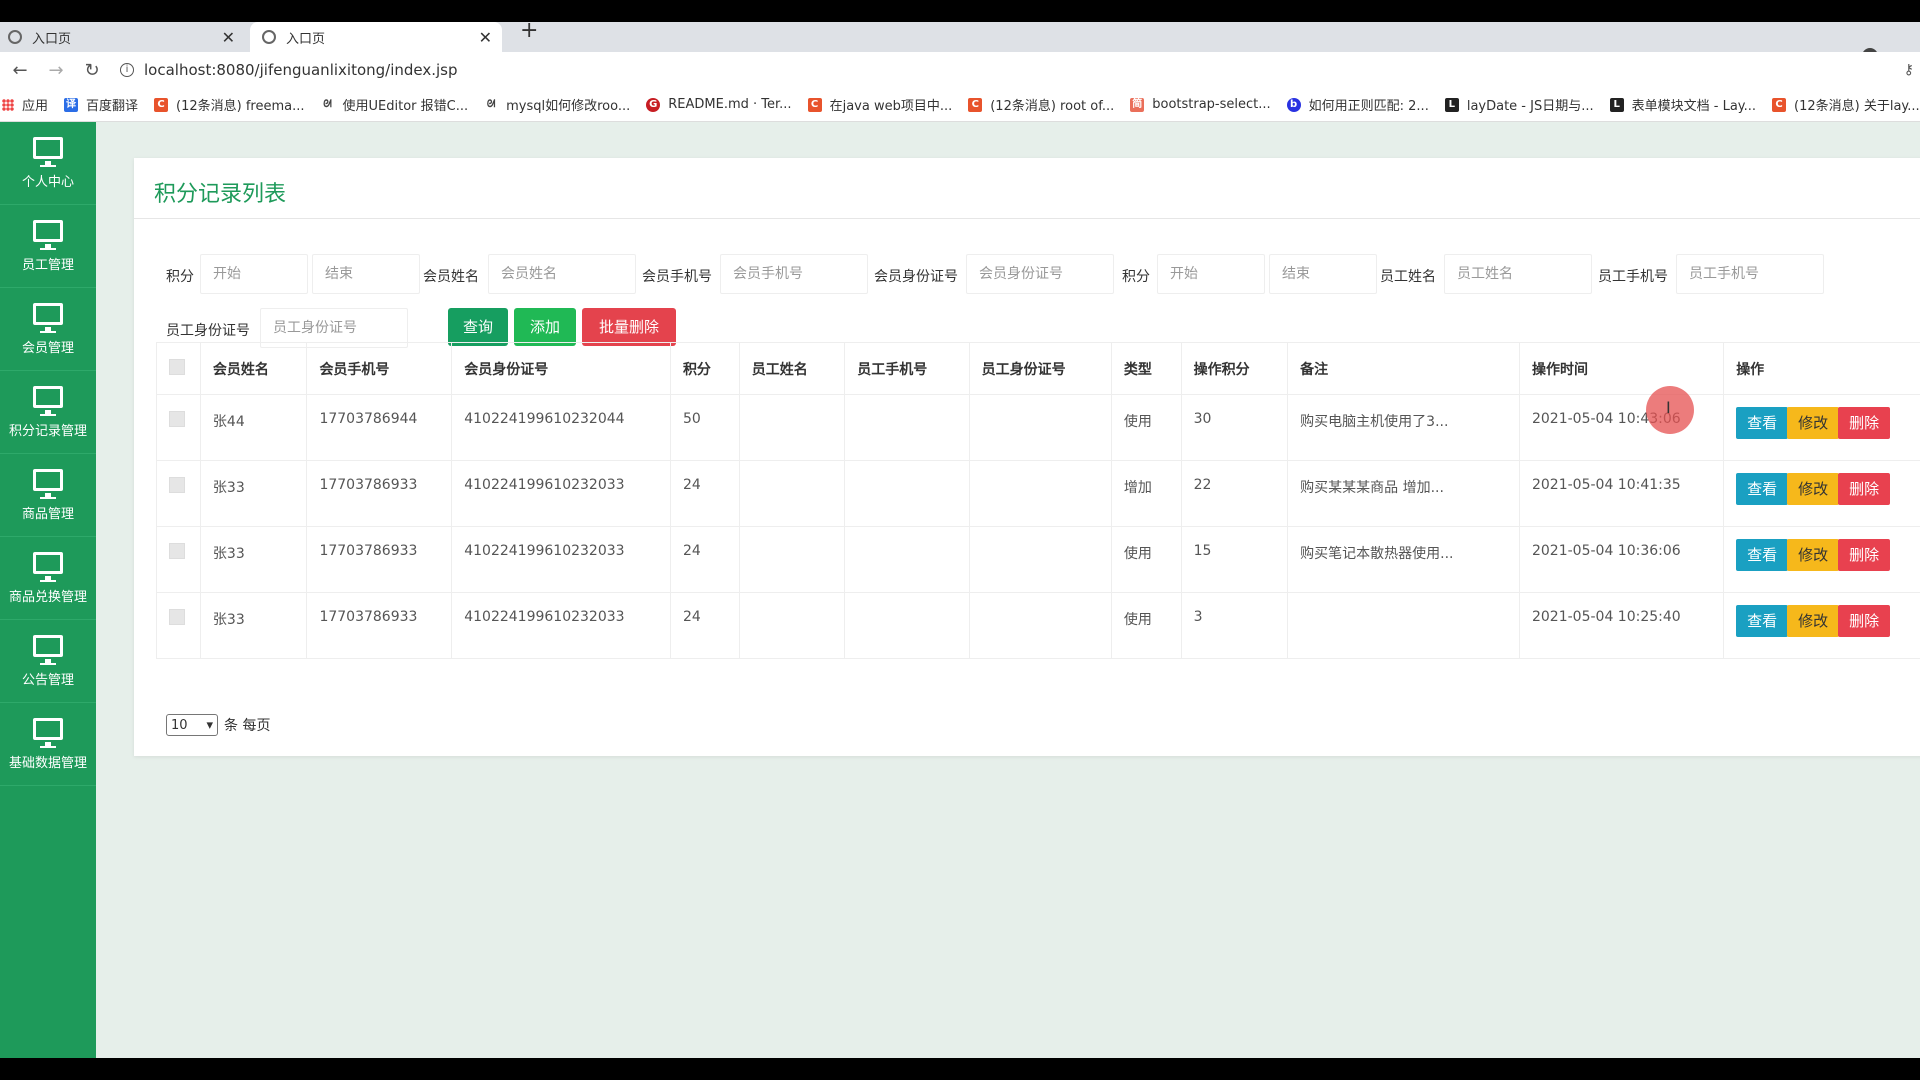  Describe the element at coordinates (48, 744) in the screenshot. I see `sidebar-item-base-data: 基础数据管理` at that location.